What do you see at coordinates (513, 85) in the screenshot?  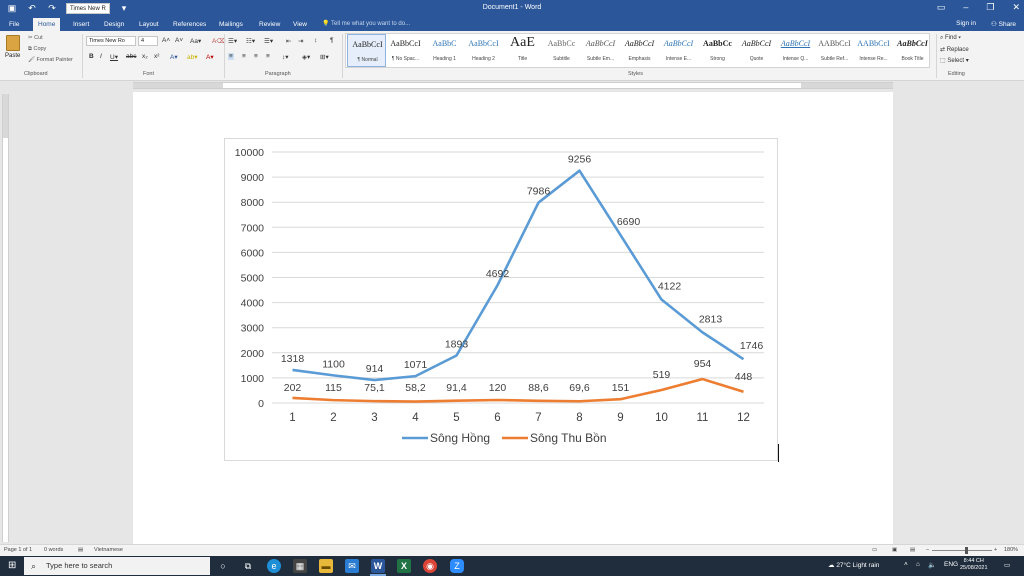 I see `horizontal-ruler` at bounding box center [513, 85].